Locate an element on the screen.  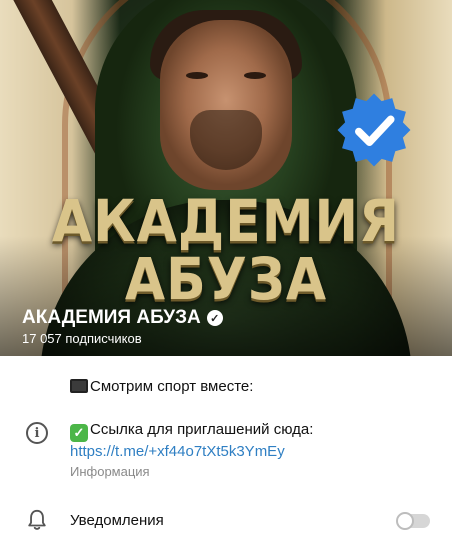
description-line-sport-text: Смотрим спорт вместе: is located at coordinates (172, 386).